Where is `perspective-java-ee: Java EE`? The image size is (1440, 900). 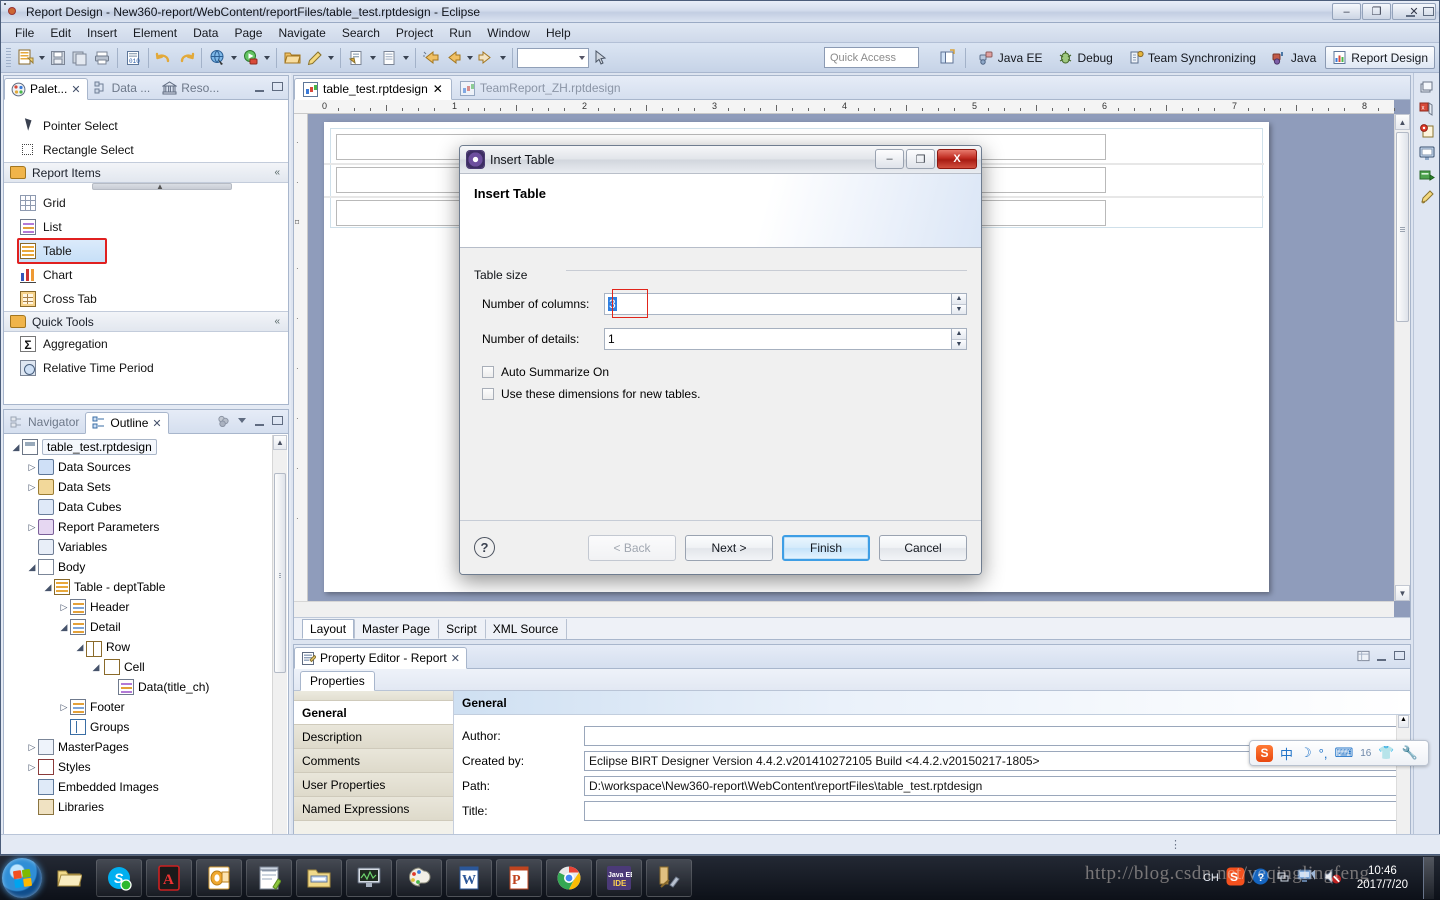
perspective-java-ee: Java EE is located at coordinates (1011, 57).